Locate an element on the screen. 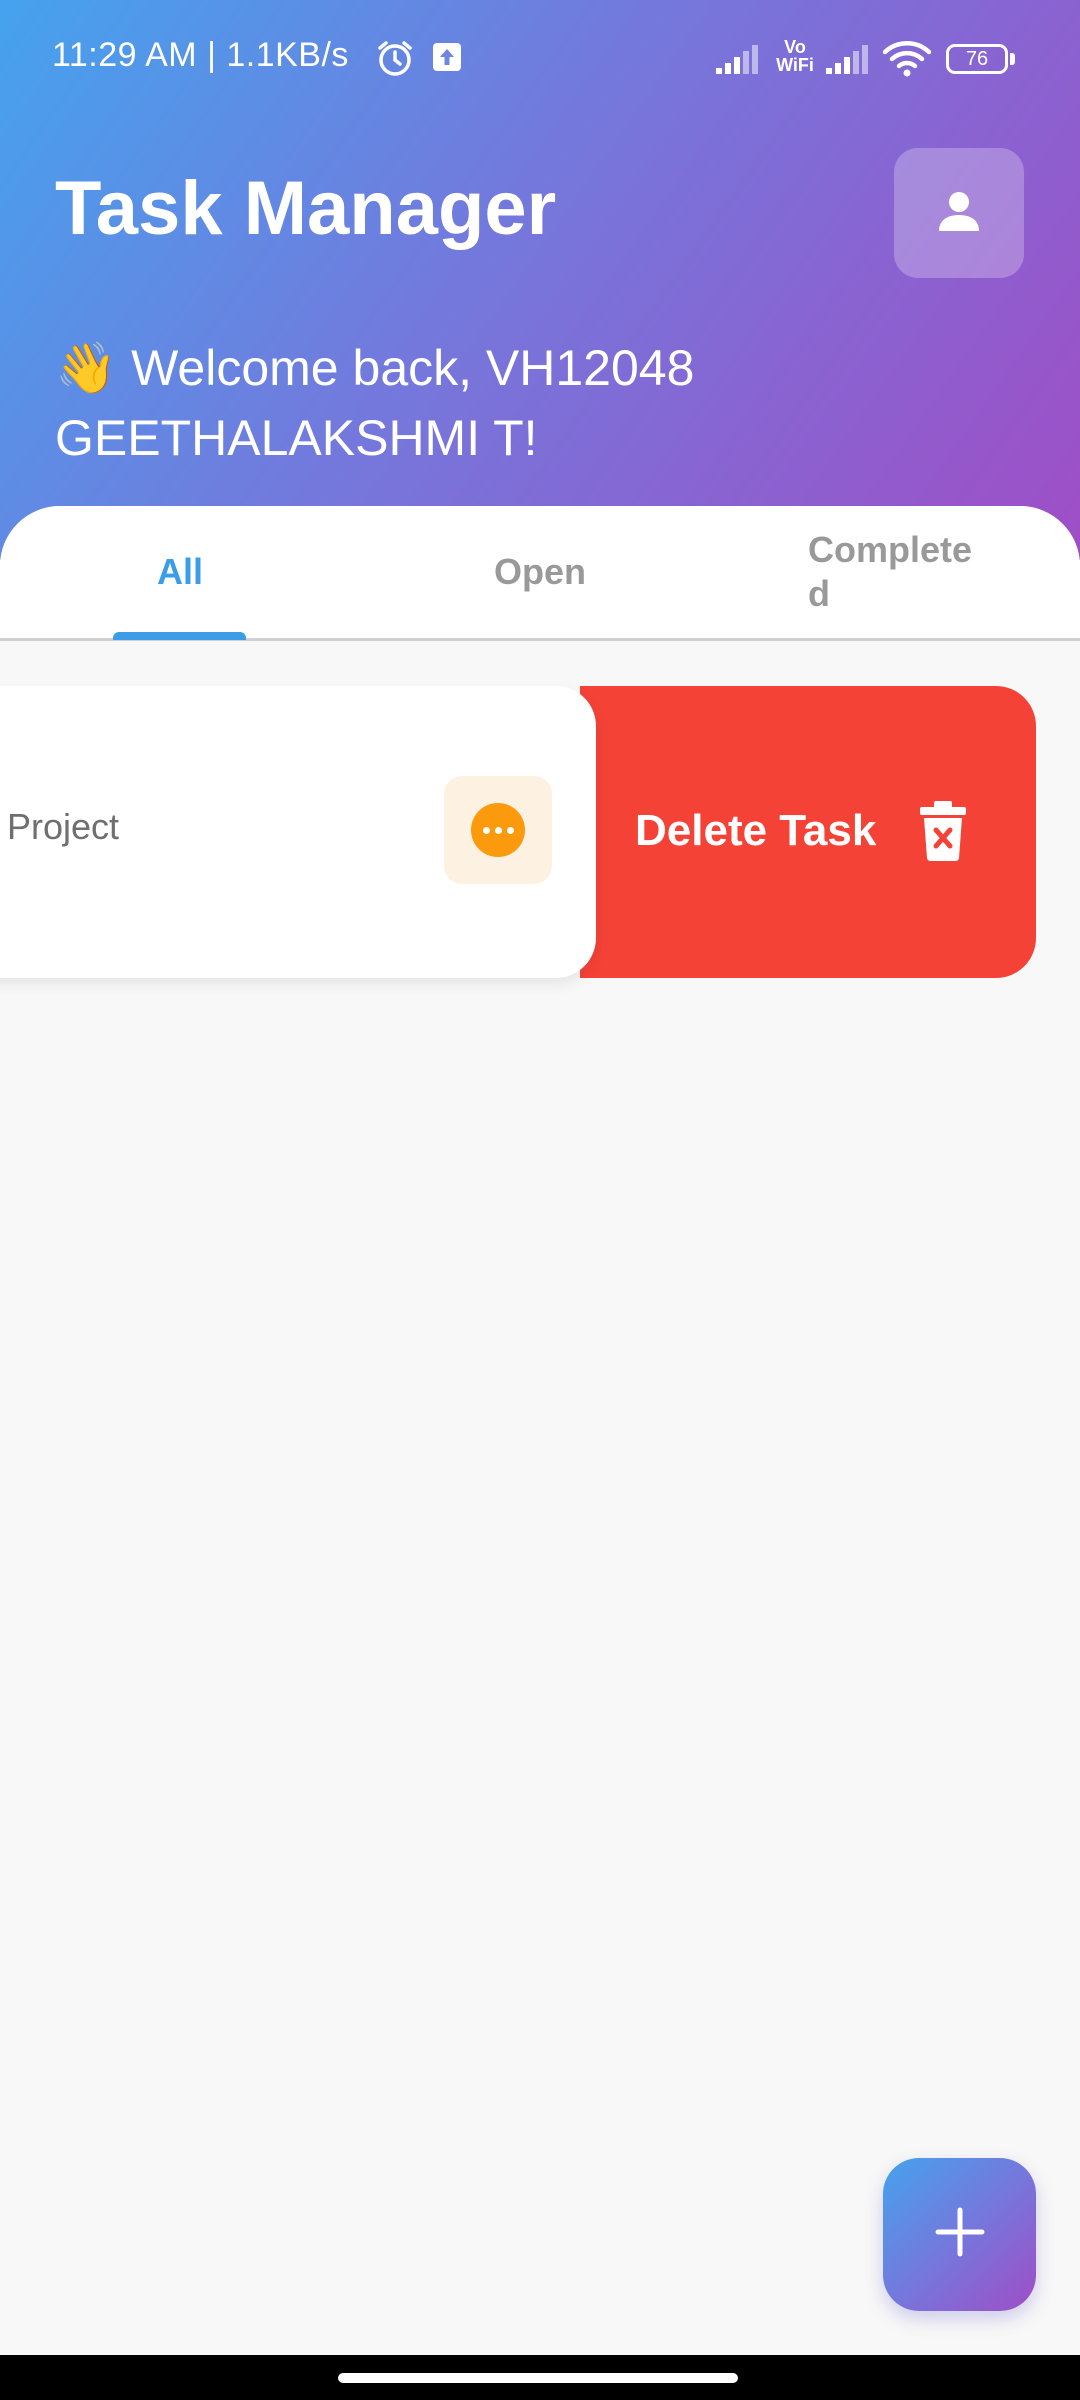  tab-bar: All Open Completed is located at coordinates (540, 573).